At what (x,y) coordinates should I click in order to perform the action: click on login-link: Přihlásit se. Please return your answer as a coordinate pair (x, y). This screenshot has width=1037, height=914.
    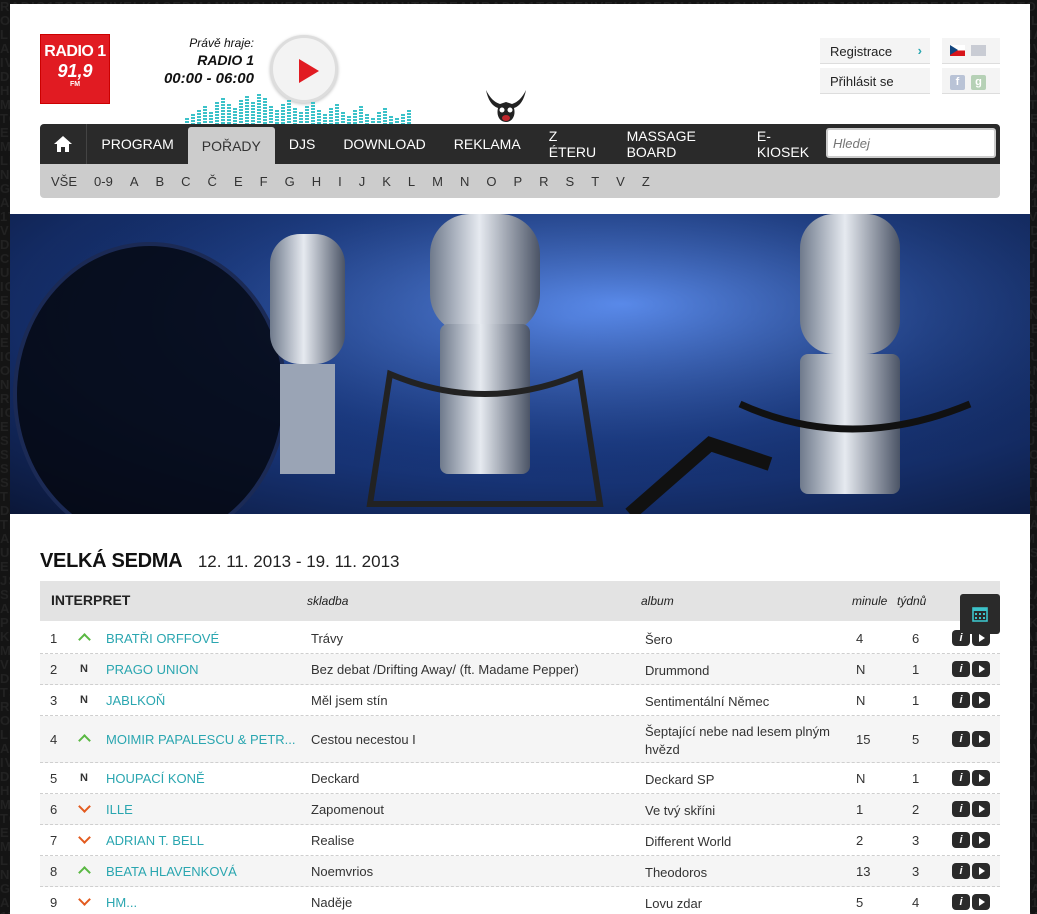
    Looking at the image, I should click on (875, 81).